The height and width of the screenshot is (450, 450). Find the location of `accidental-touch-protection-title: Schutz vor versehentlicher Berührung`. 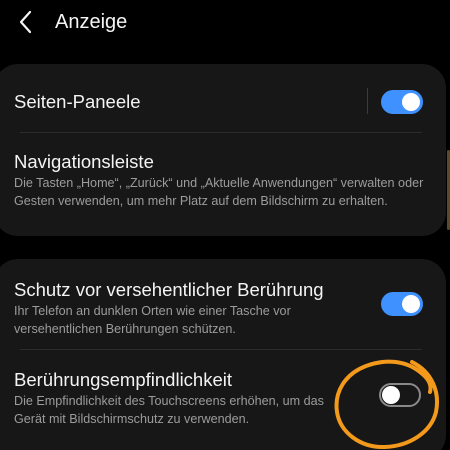

accidental-touch-protection-title: Schutz vor versehentlicher Berührung is located at coordinates (169, 290).